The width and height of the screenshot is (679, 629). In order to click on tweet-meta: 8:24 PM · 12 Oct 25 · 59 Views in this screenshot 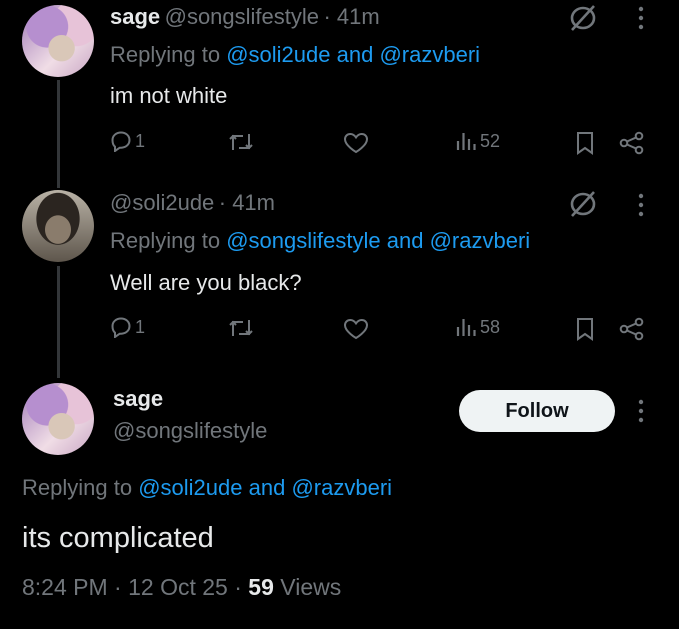, I will do `click(181, 587)`.